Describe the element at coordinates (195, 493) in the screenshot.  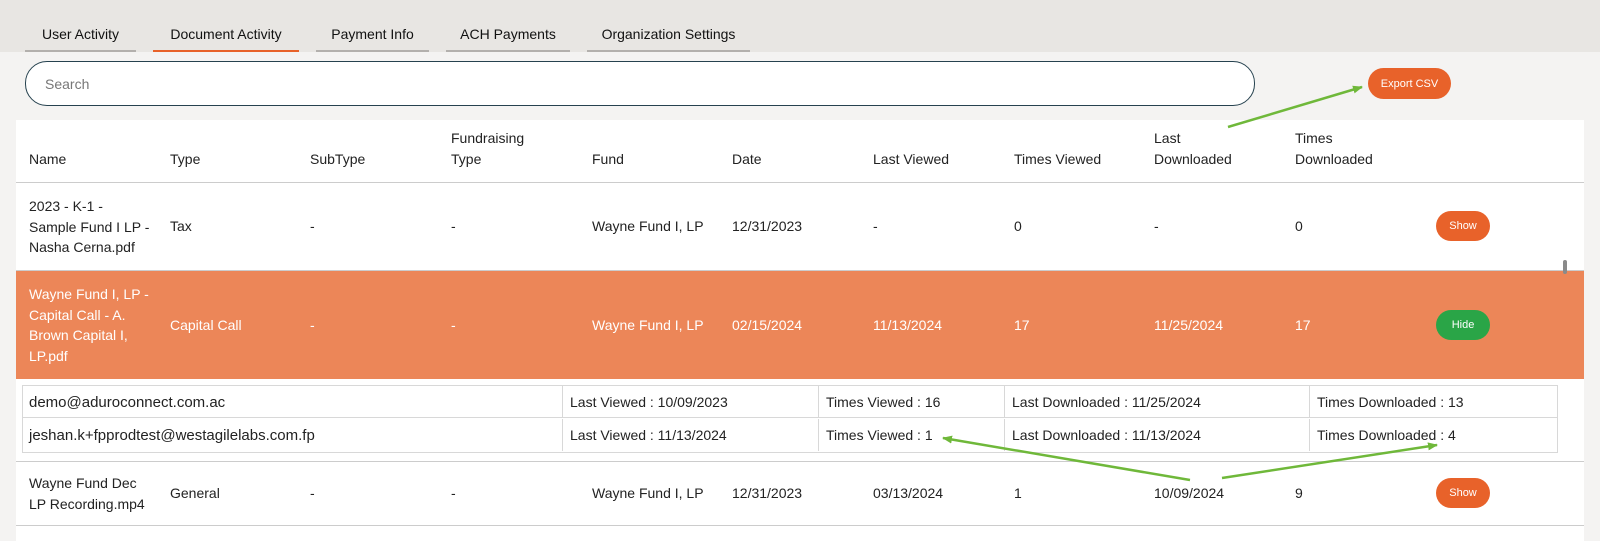
I see `doc-type: General` at that location.